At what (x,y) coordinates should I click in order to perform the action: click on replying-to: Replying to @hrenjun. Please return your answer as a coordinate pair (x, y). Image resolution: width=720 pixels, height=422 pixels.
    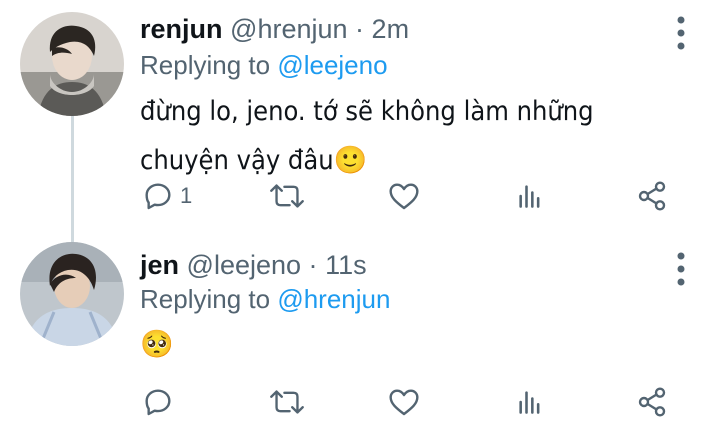
    Looking at the image, I should click on (265, 299).